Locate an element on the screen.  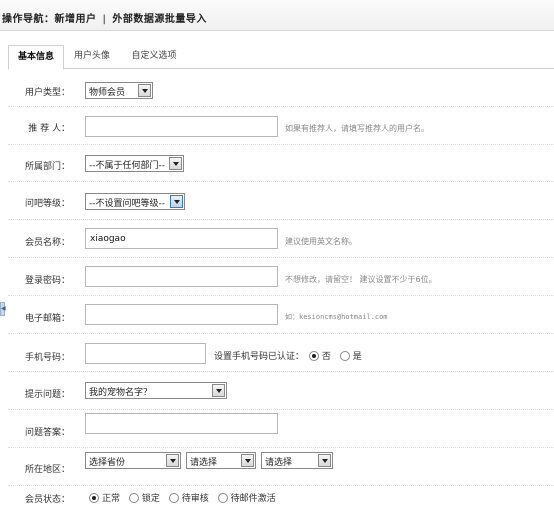
answer-label: 问题答案： is located at coordinates (47, 433).